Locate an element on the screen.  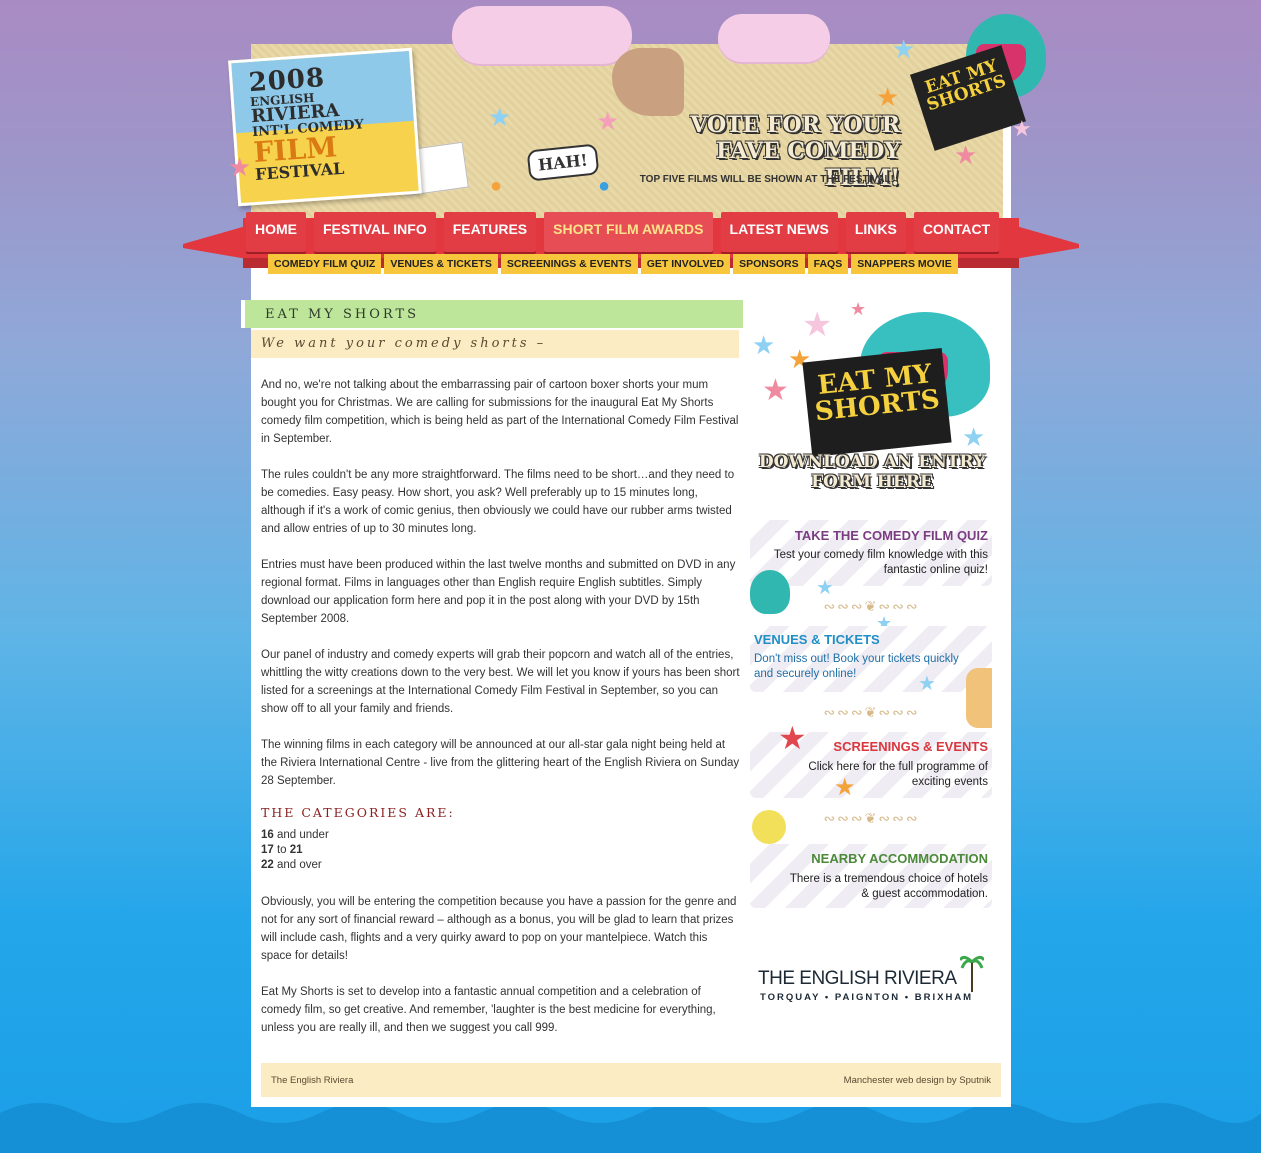
nav-item-latest-news: LATEST NEWS is located at coordinates (779, 232).